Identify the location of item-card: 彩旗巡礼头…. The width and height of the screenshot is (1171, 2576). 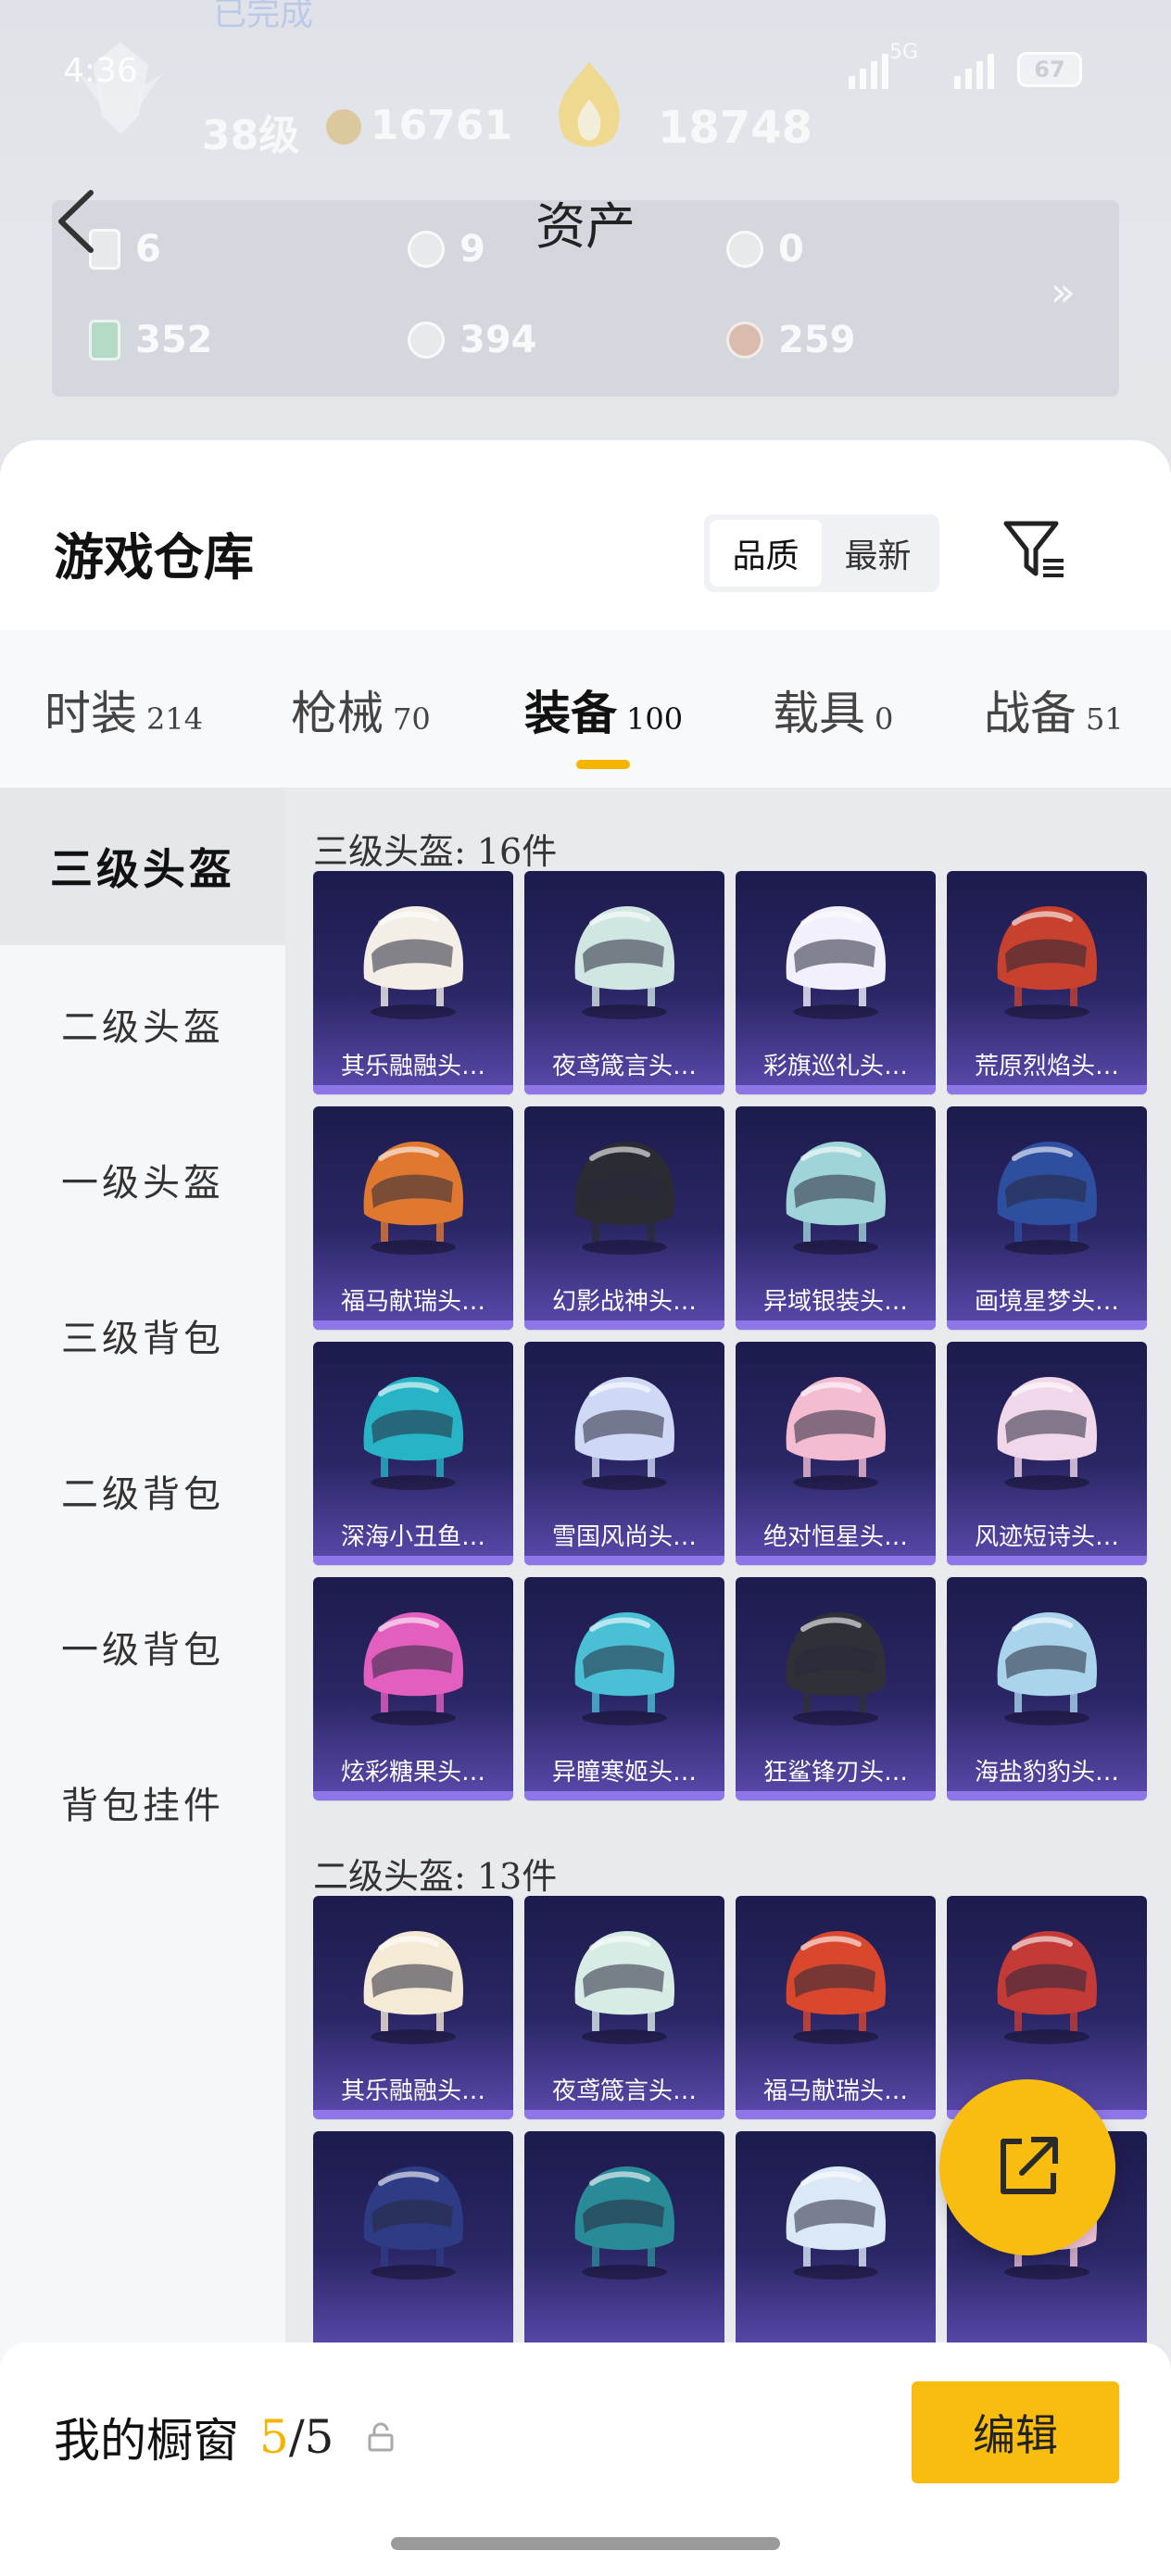
(836, 982).